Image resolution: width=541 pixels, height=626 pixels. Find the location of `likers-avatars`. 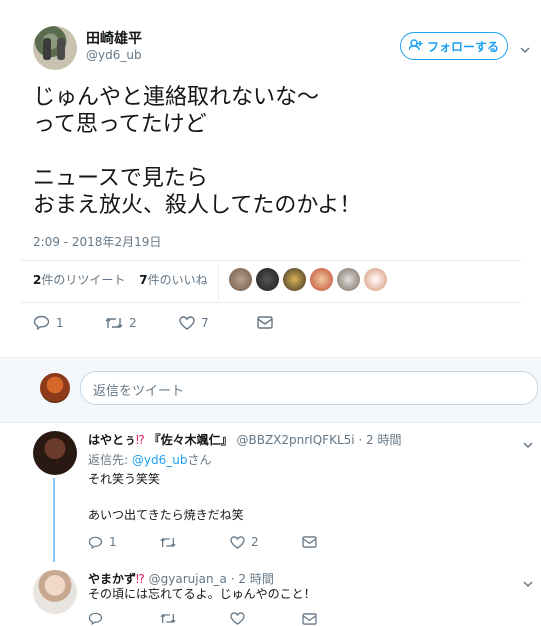

likers-avatars is located at coordinates (308, 279).